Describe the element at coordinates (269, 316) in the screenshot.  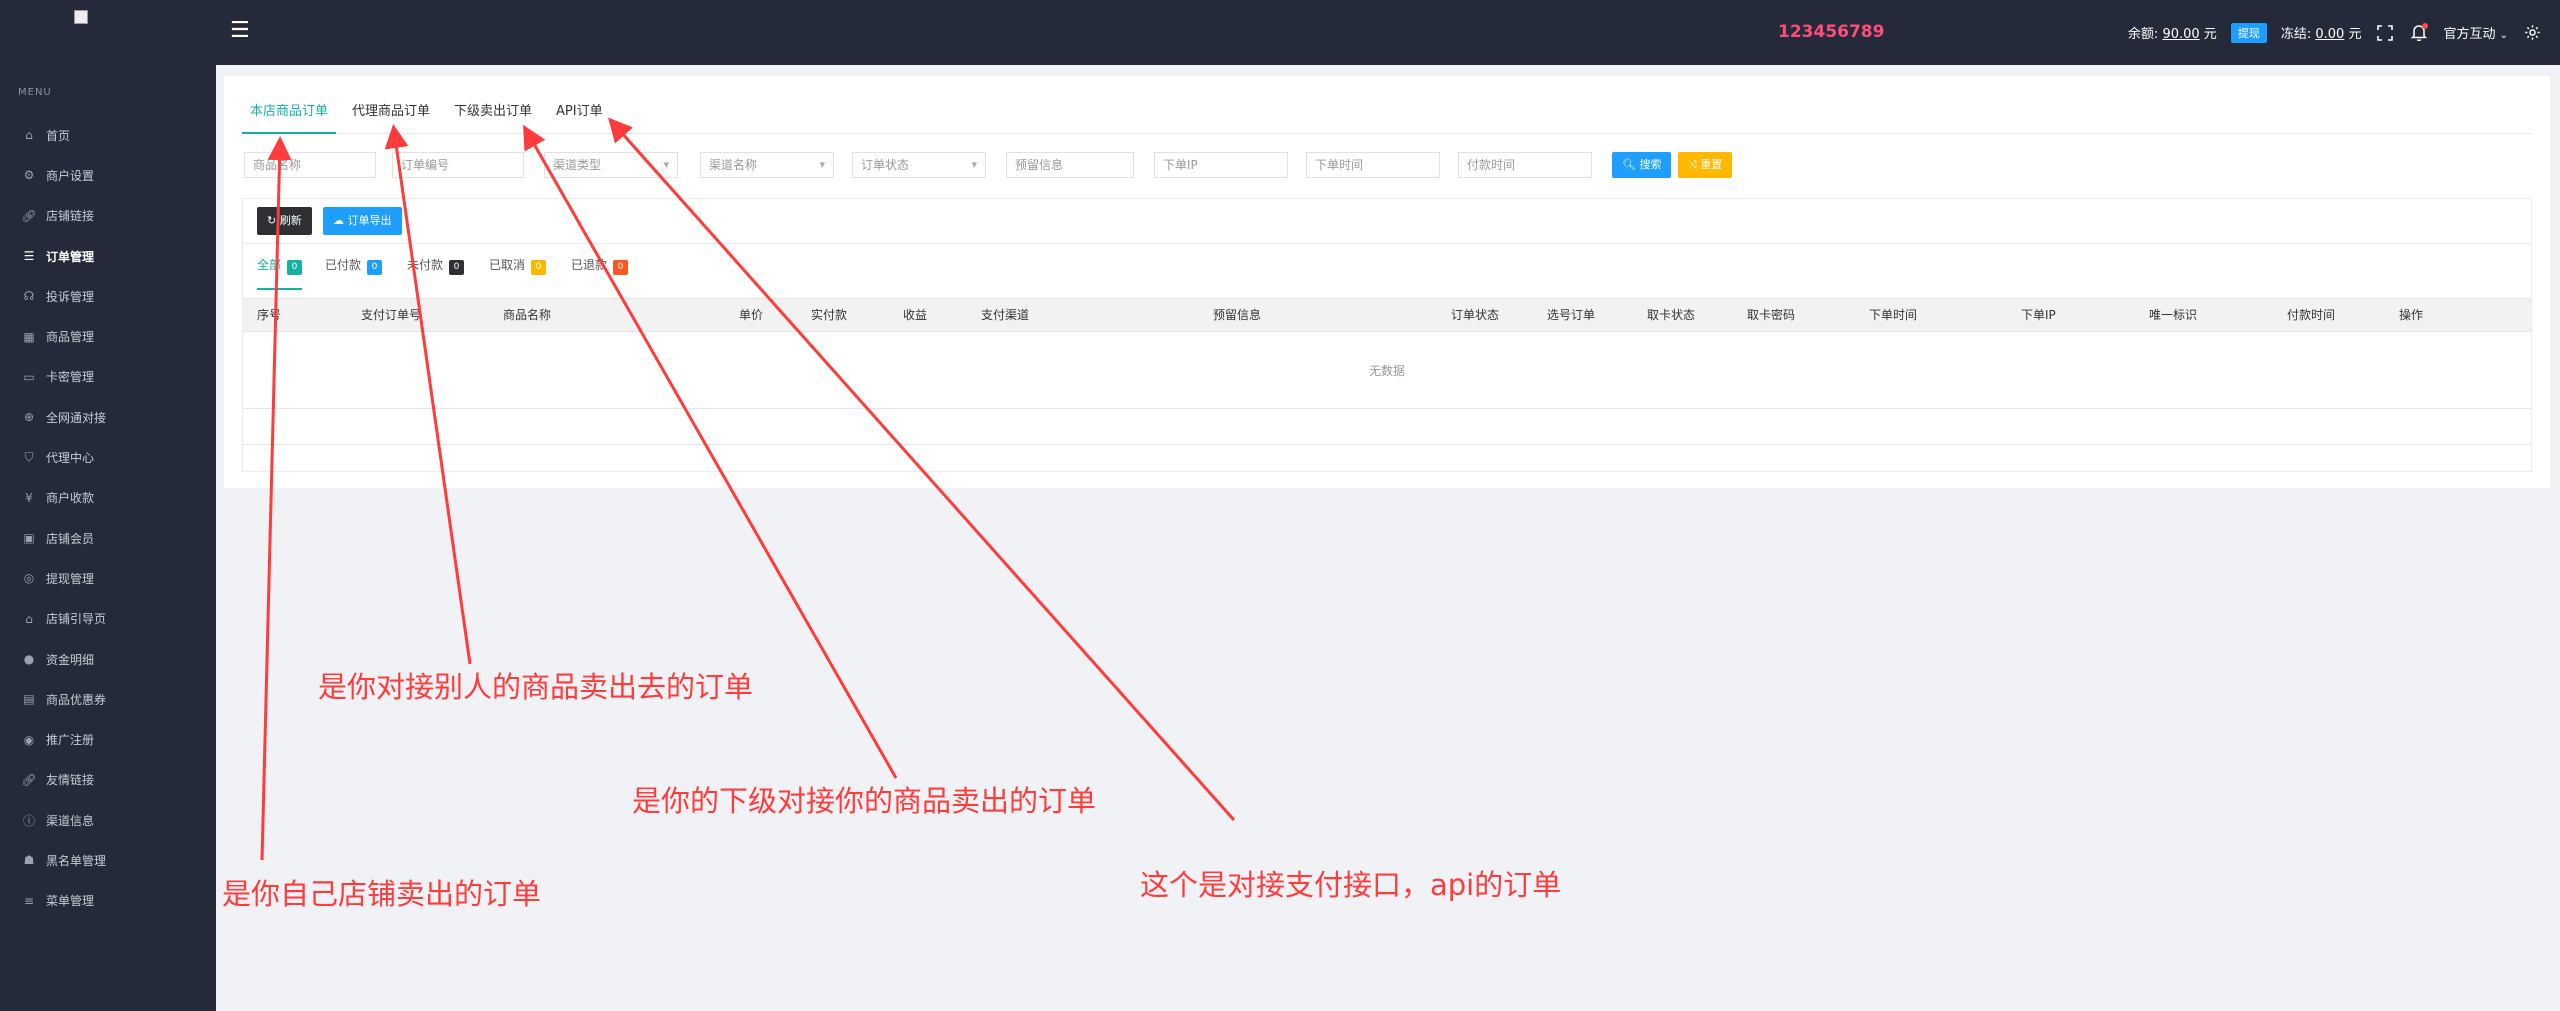
I see `column-header: 序号` at that location.